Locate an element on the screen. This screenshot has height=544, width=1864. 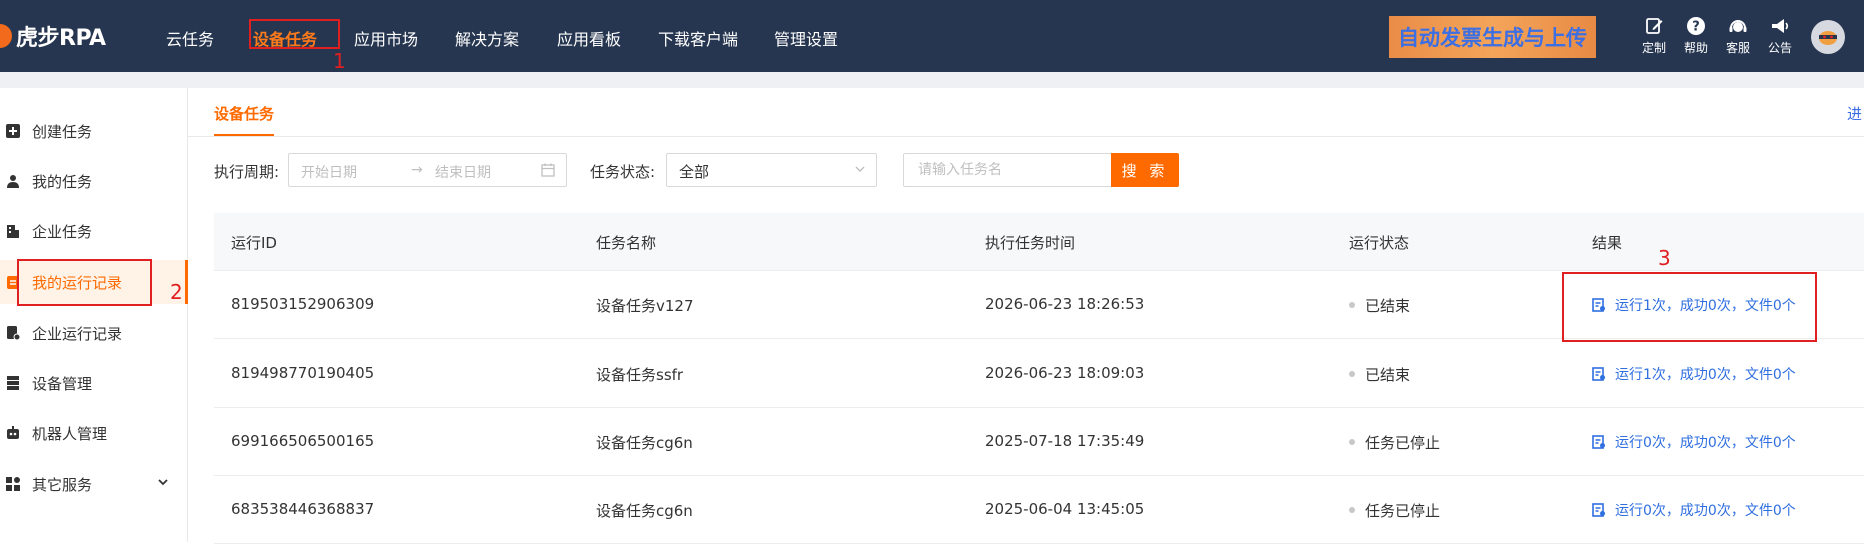
sidebar-item-label: 创建任务 is located at coordinates (62, 131).